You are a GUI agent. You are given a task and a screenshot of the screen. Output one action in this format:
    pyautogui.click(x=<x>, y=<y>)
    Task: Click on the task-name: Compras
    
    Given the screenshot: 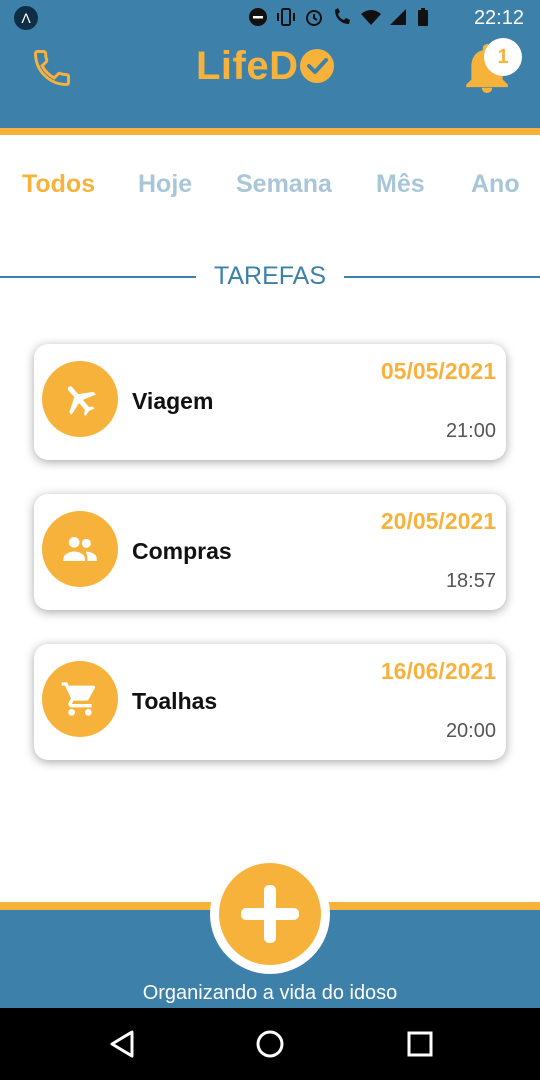 What is the action you would take?
    pyautogui.click(x=182, y=551)
    